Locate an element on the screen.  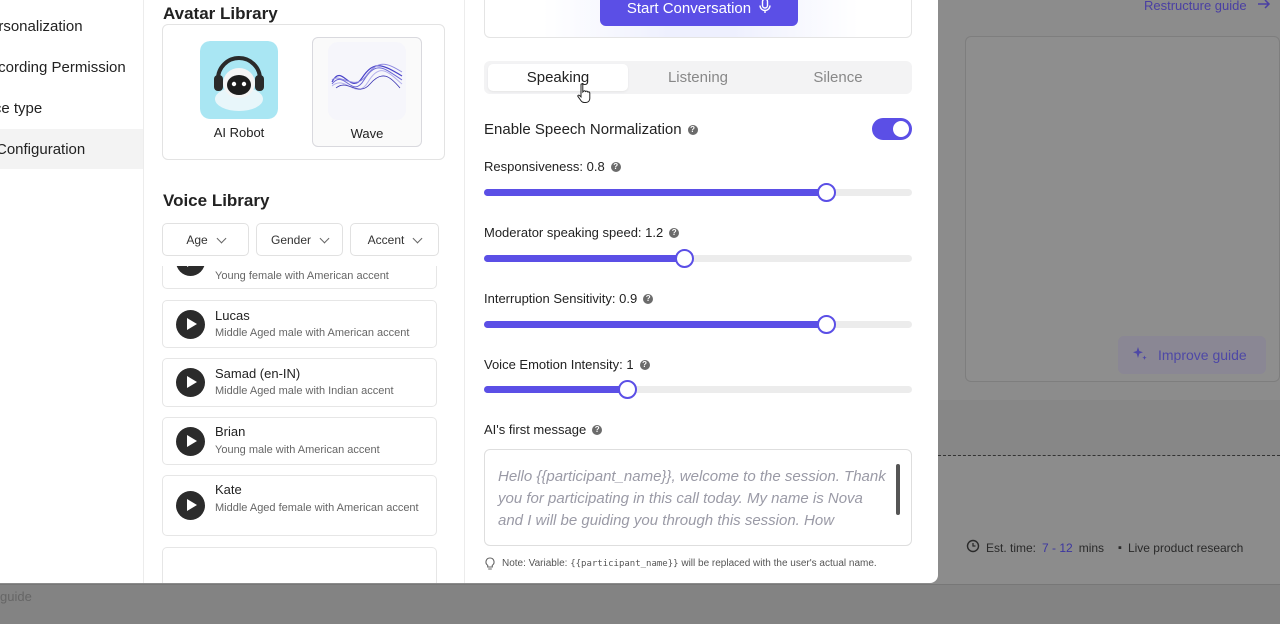
voice-filters: Age Gender Accent is located at coordinates (300, 239).